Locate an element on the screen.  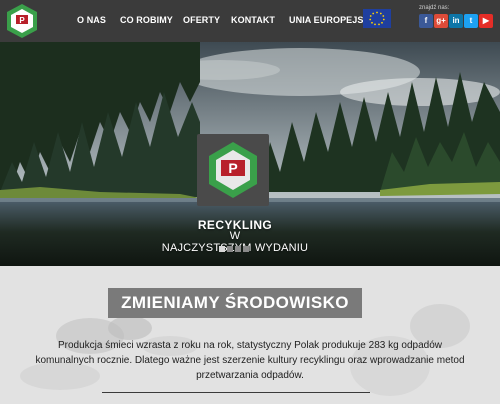
youtube-icon: ▶ is located at coordinates (486, 21).